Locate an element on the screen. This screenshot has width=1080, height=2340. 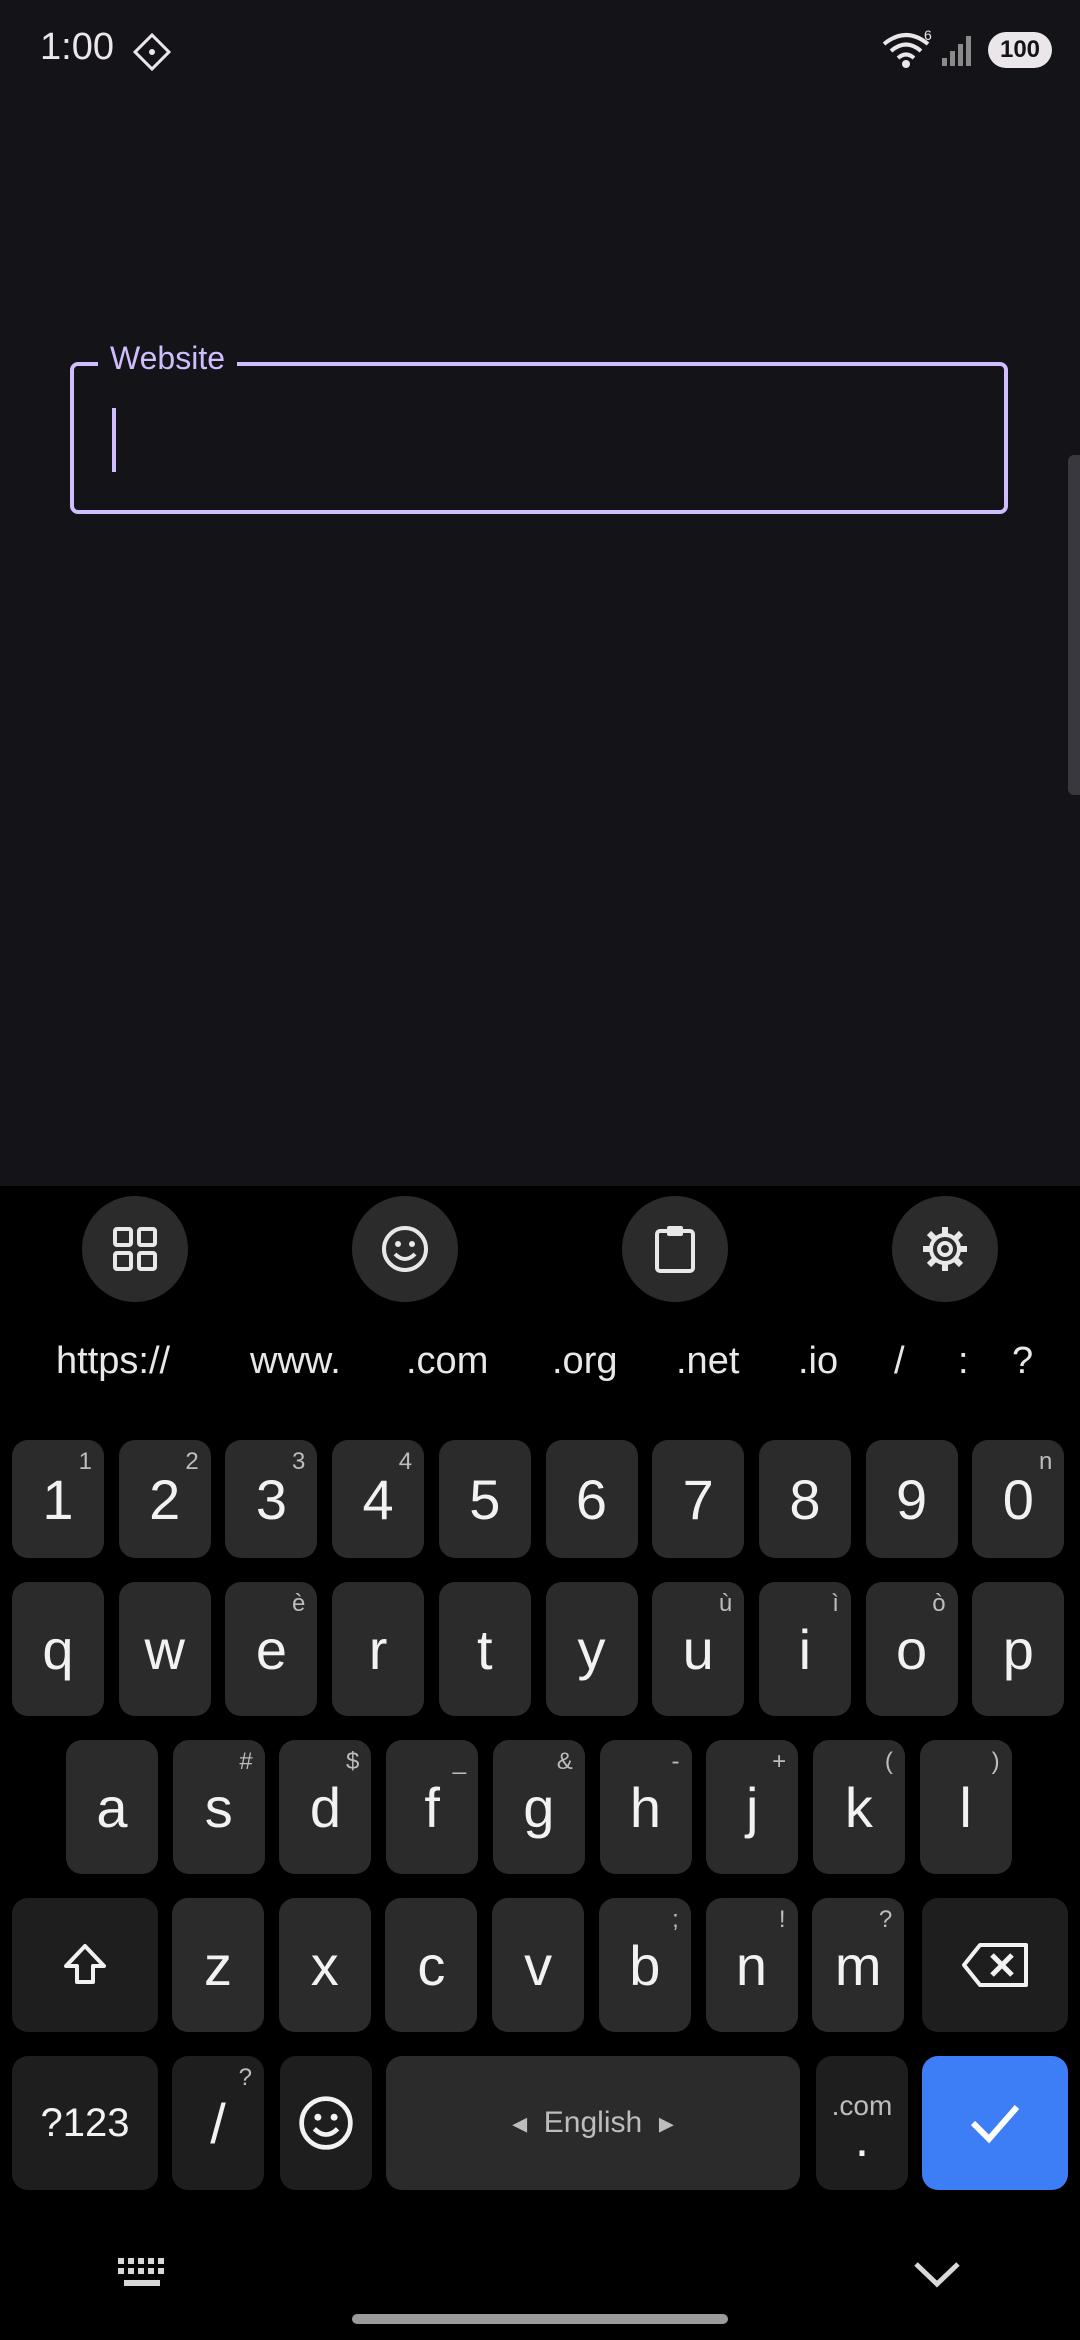
key-4: 44 is located at coordinates (378, 1499).